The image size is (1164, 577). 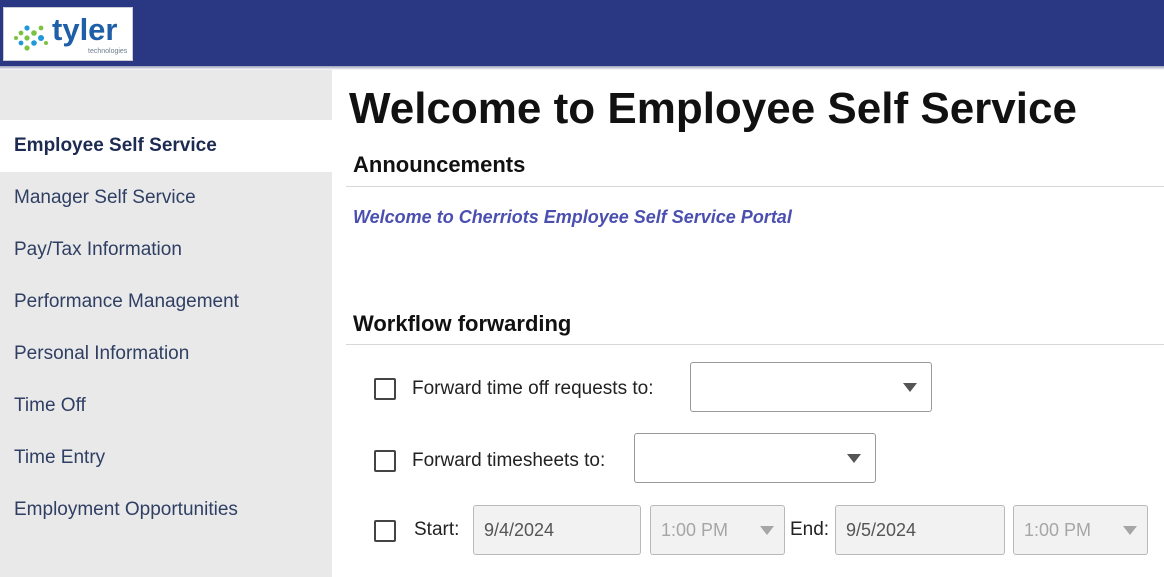 I want to click on page-title: Welcome to Employee Self Service, so click(x=713, y=108).